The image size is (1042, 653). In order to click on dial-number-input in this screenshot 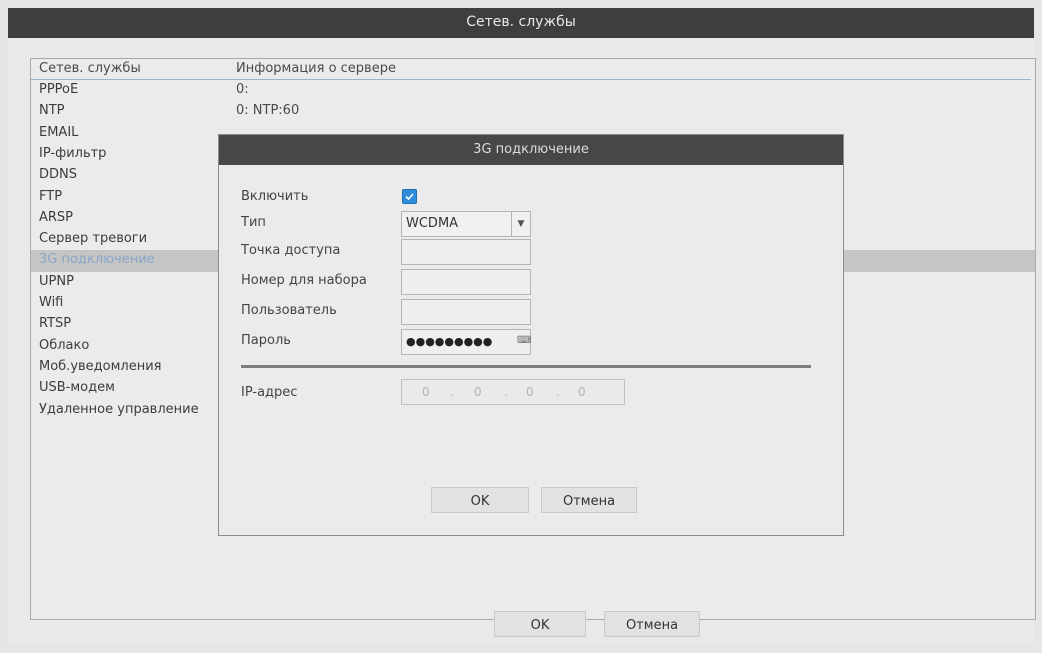, I will do `click(466, 282)`.